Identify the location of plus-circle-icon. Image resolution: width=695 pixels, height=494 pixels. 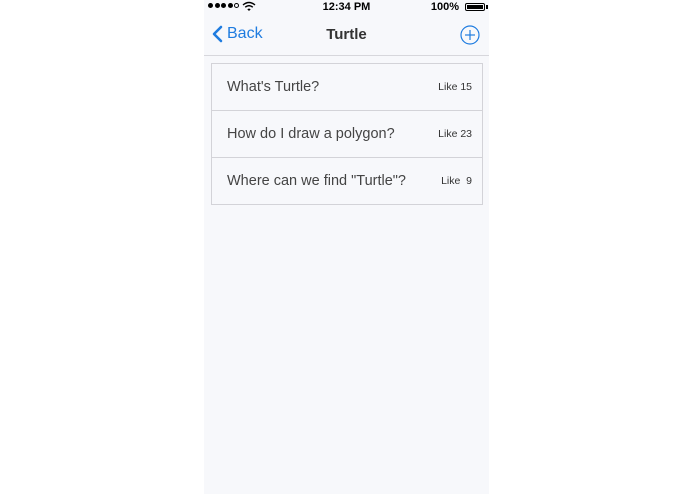
(470, 35).